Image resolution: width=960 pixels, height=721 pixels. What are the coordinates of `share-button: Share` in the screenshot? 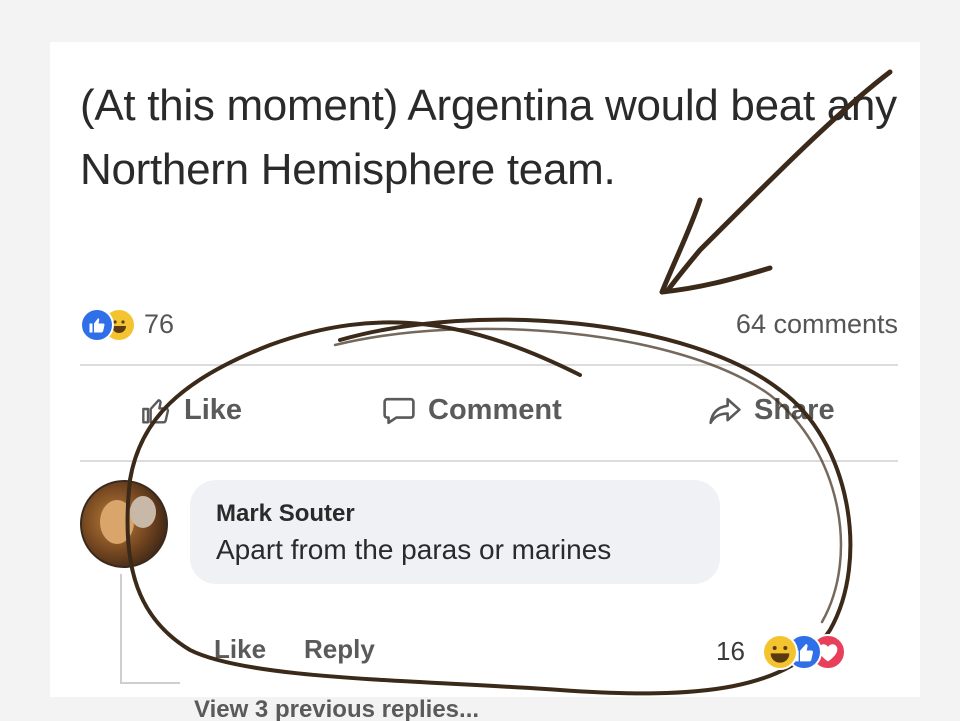 It's located at (771, 410).